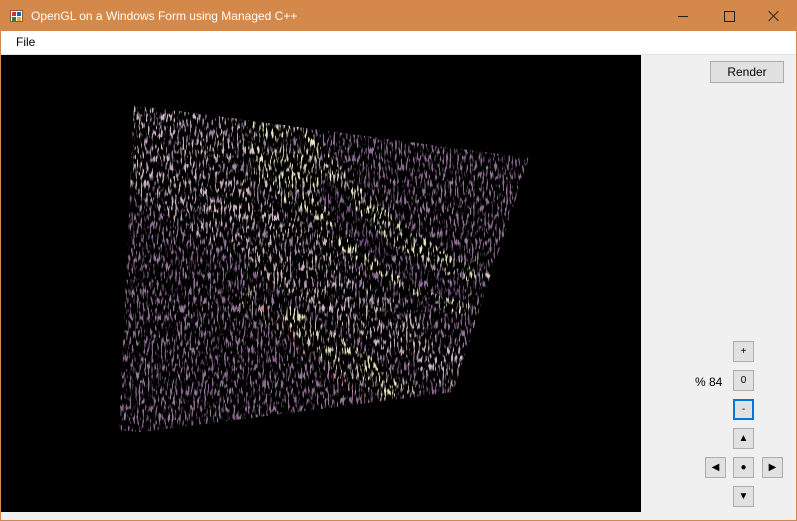  What do you see at coordinates (772, 467) in the screenshot?
I see `pan-right-button: ▶` at bounding box center [772, 467].